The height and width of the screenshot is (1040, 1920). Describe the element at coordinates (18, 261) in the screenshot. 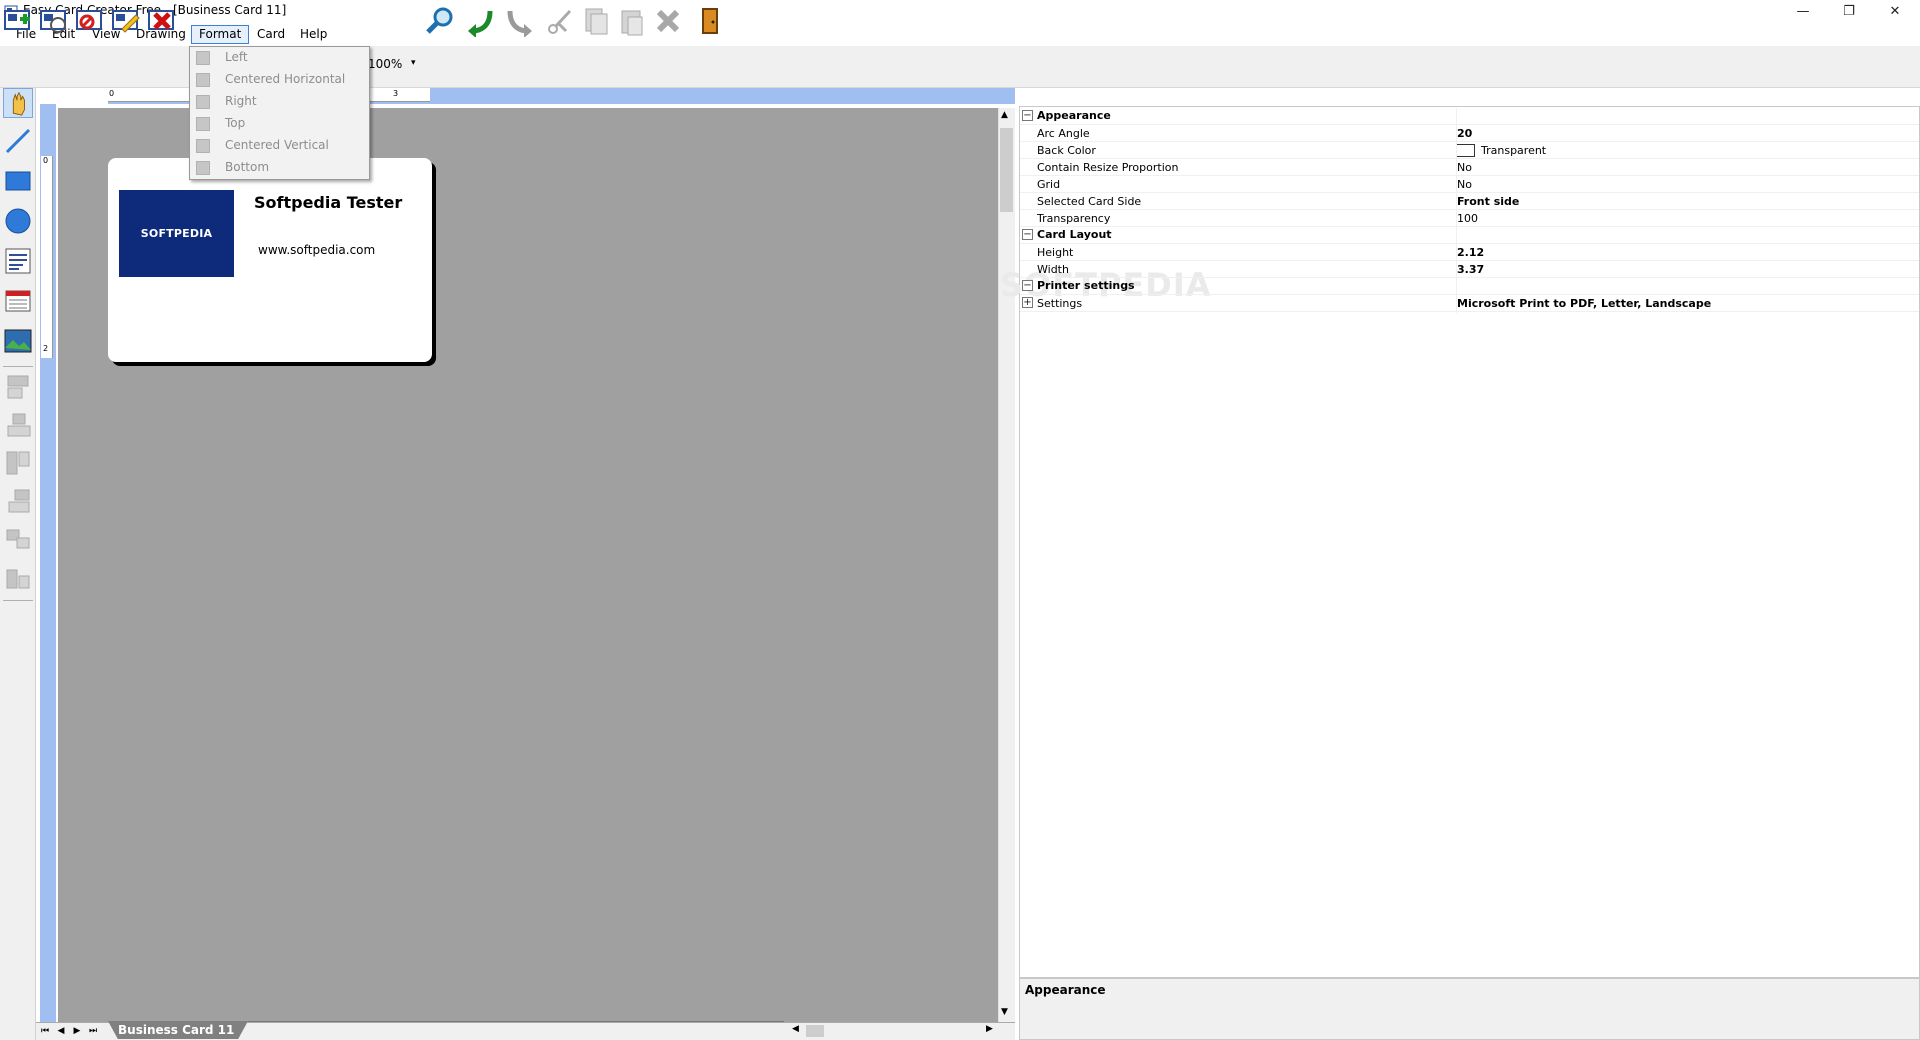

I see `text-tool-icon` at that location.